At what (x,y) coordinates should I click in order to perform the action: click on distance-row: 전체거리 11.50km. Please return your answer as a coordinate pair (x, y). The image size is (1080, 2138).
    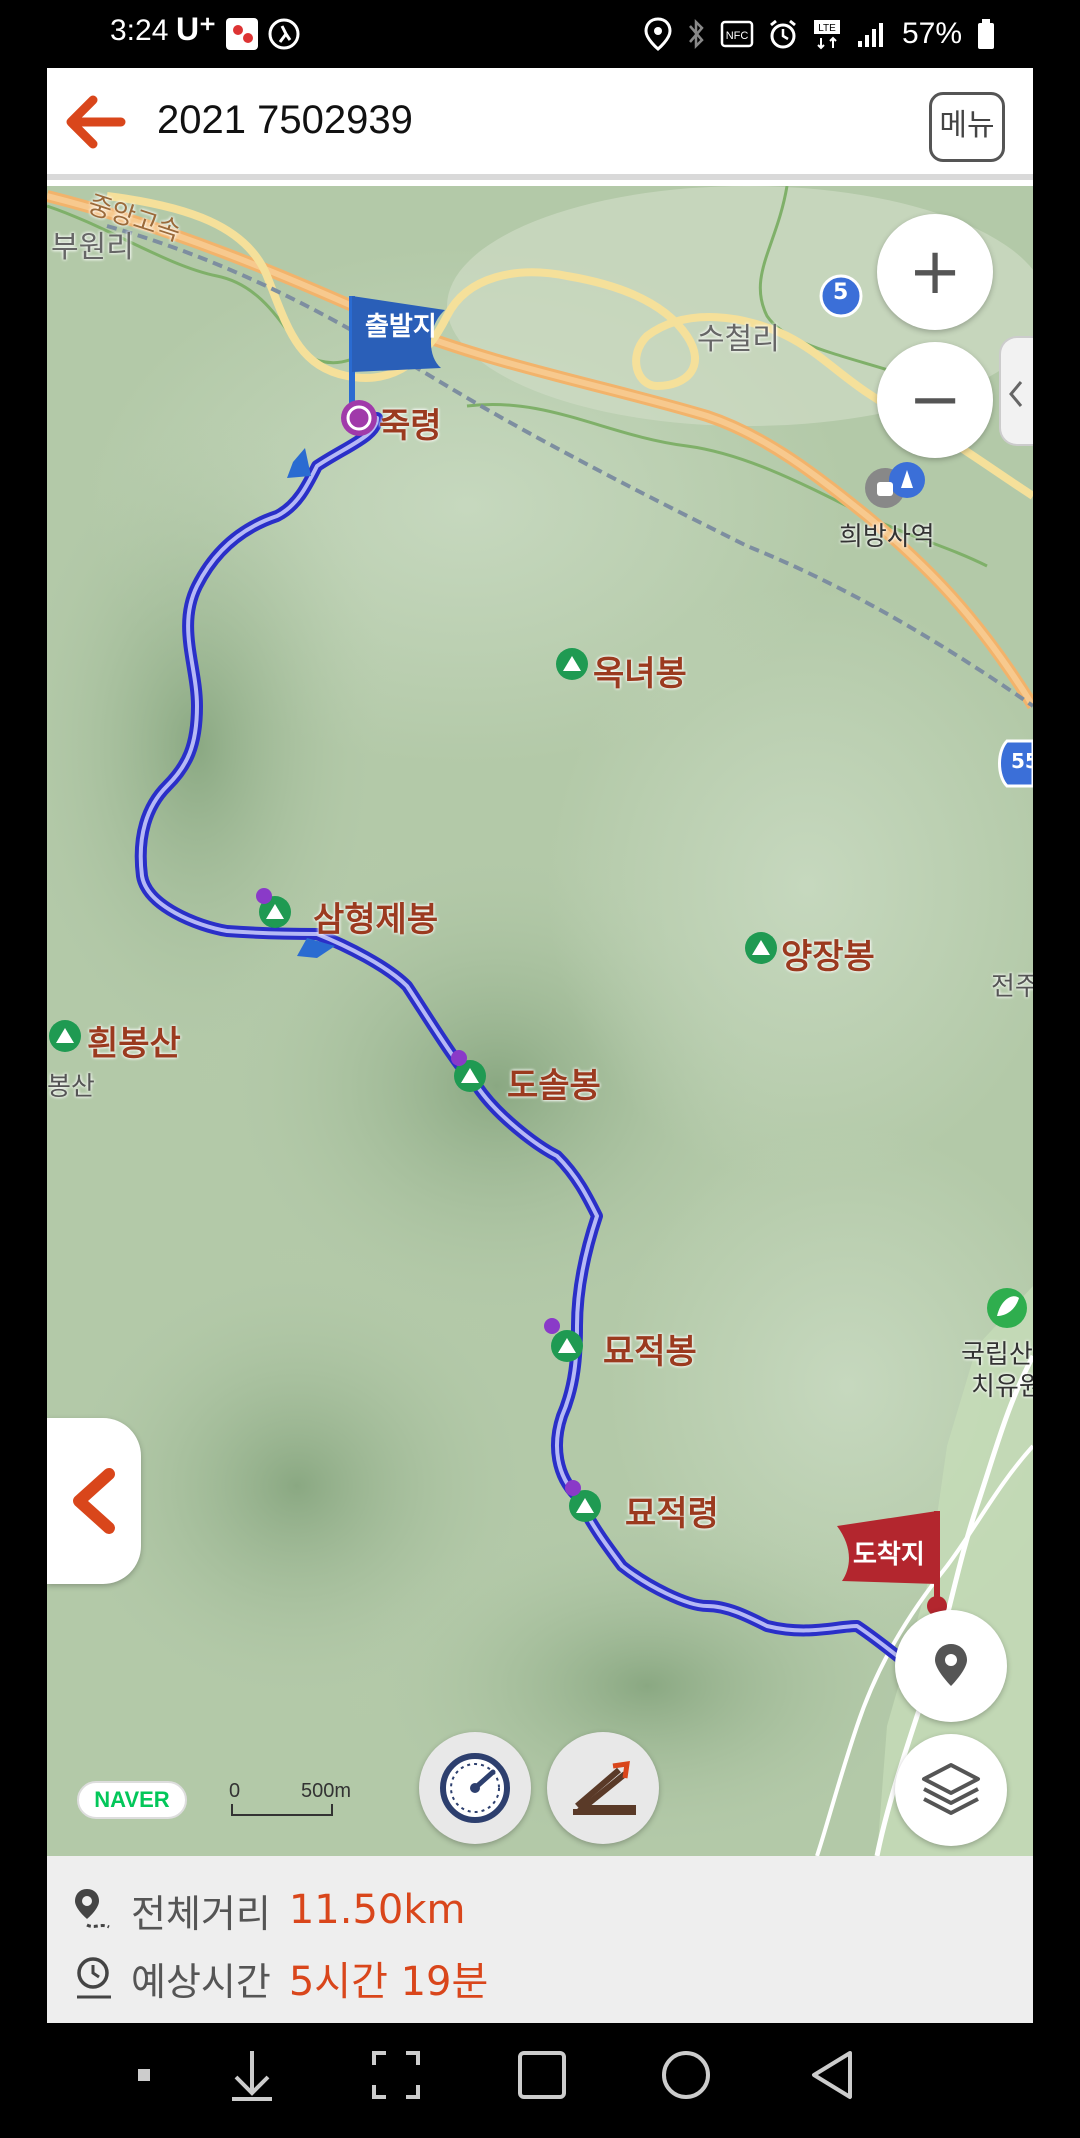
    Looking at the image, I should click on (268, 1910).